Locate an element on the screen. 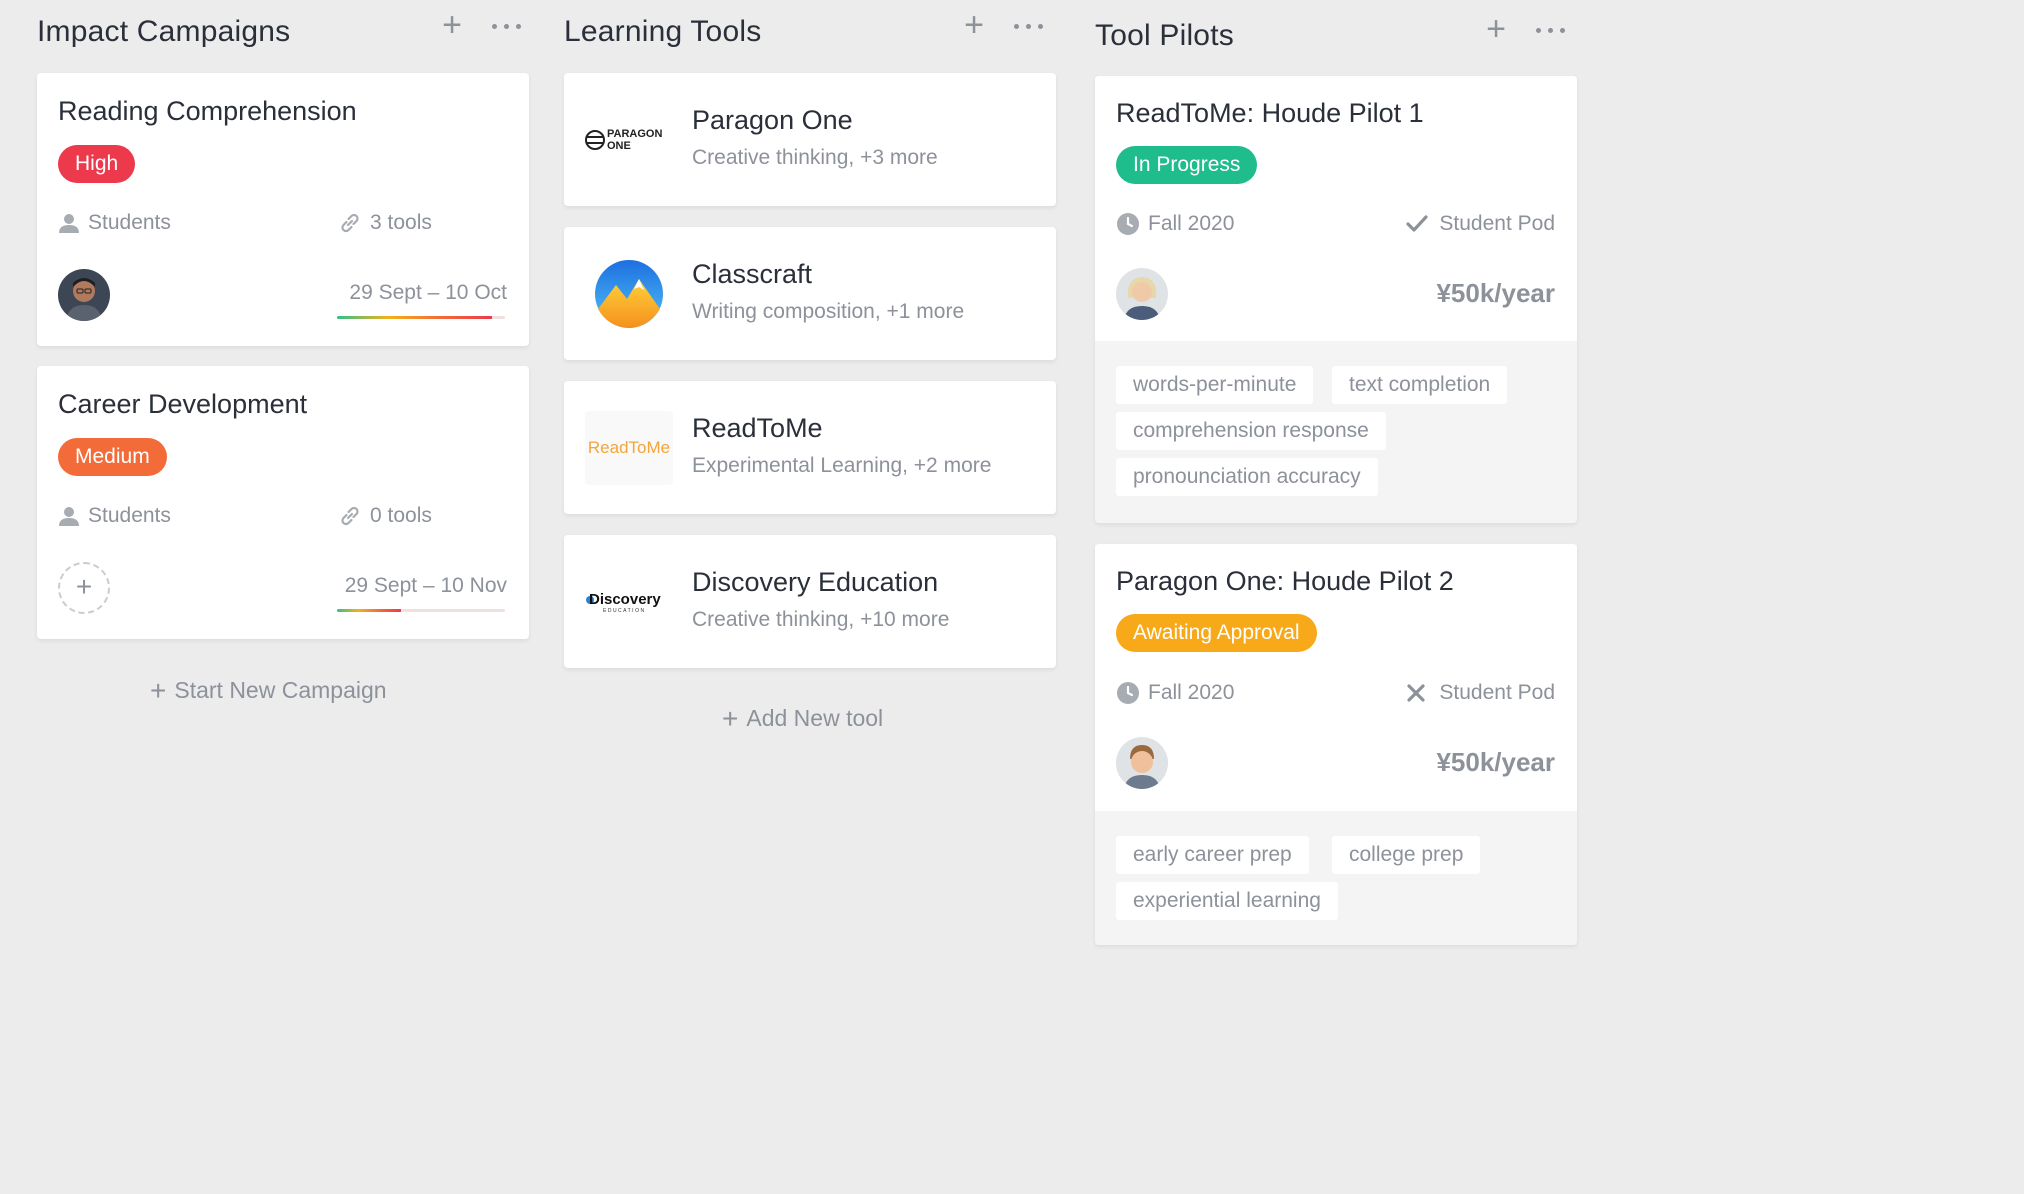 The image size is (2024, 1194). tag: words-per-minute is located at coordinates (1215, 385).